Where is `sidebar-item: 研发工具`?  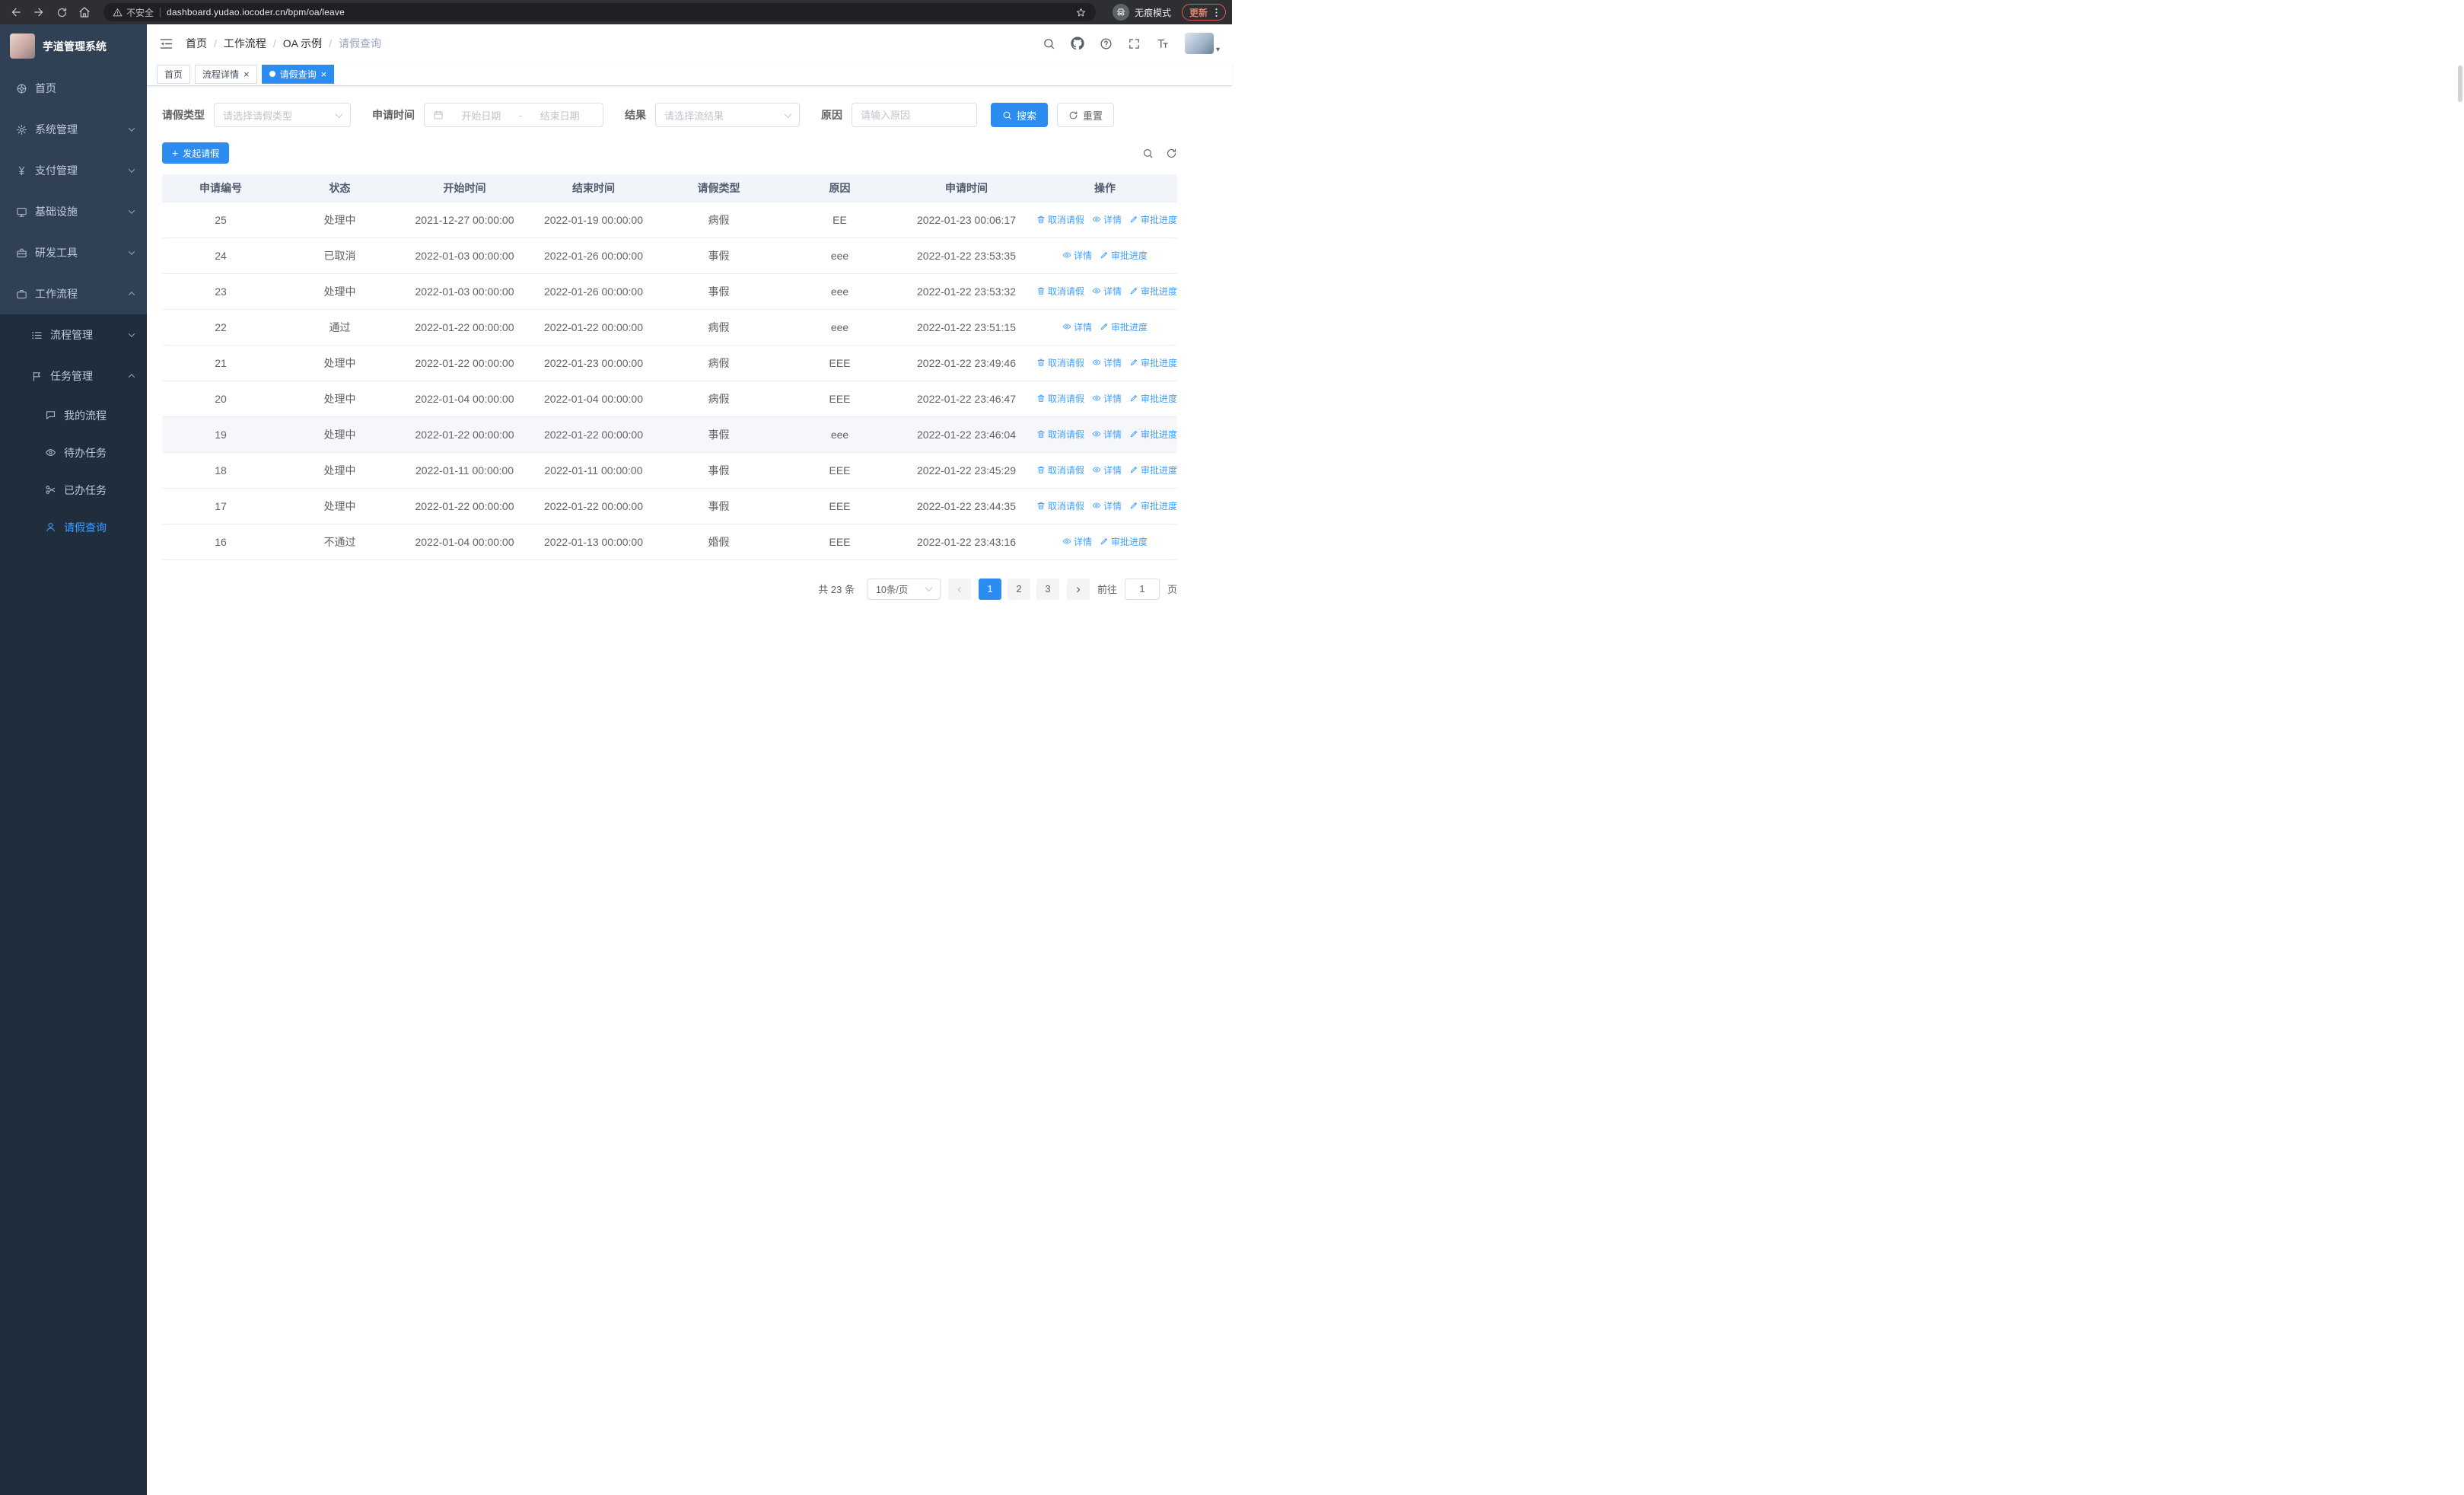
sidebar-item: 研发工具 is located at coordinates (73, 252).